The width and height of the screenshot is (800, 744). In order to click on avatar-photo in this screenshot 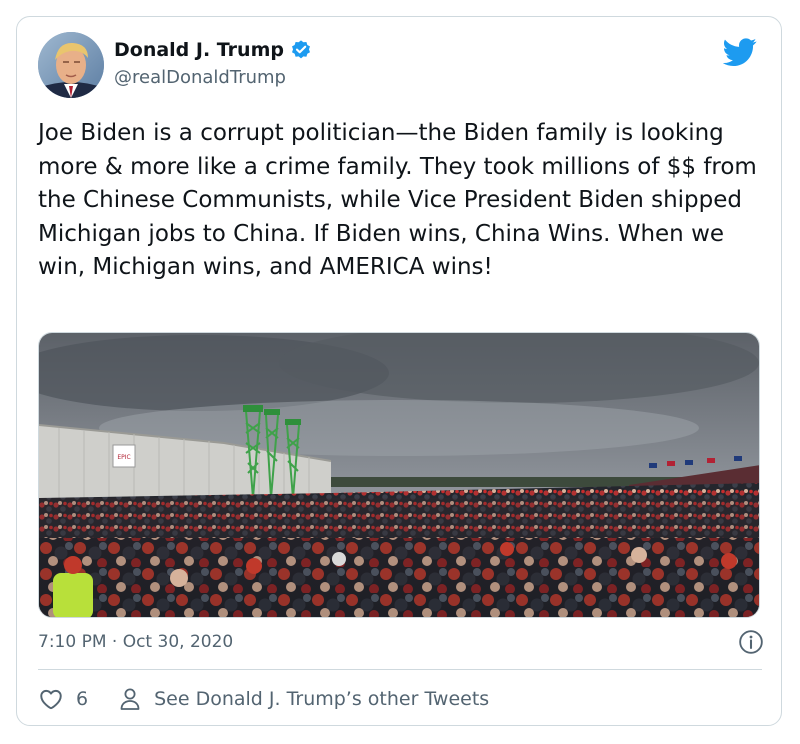, I will do `click(71, 65)`.